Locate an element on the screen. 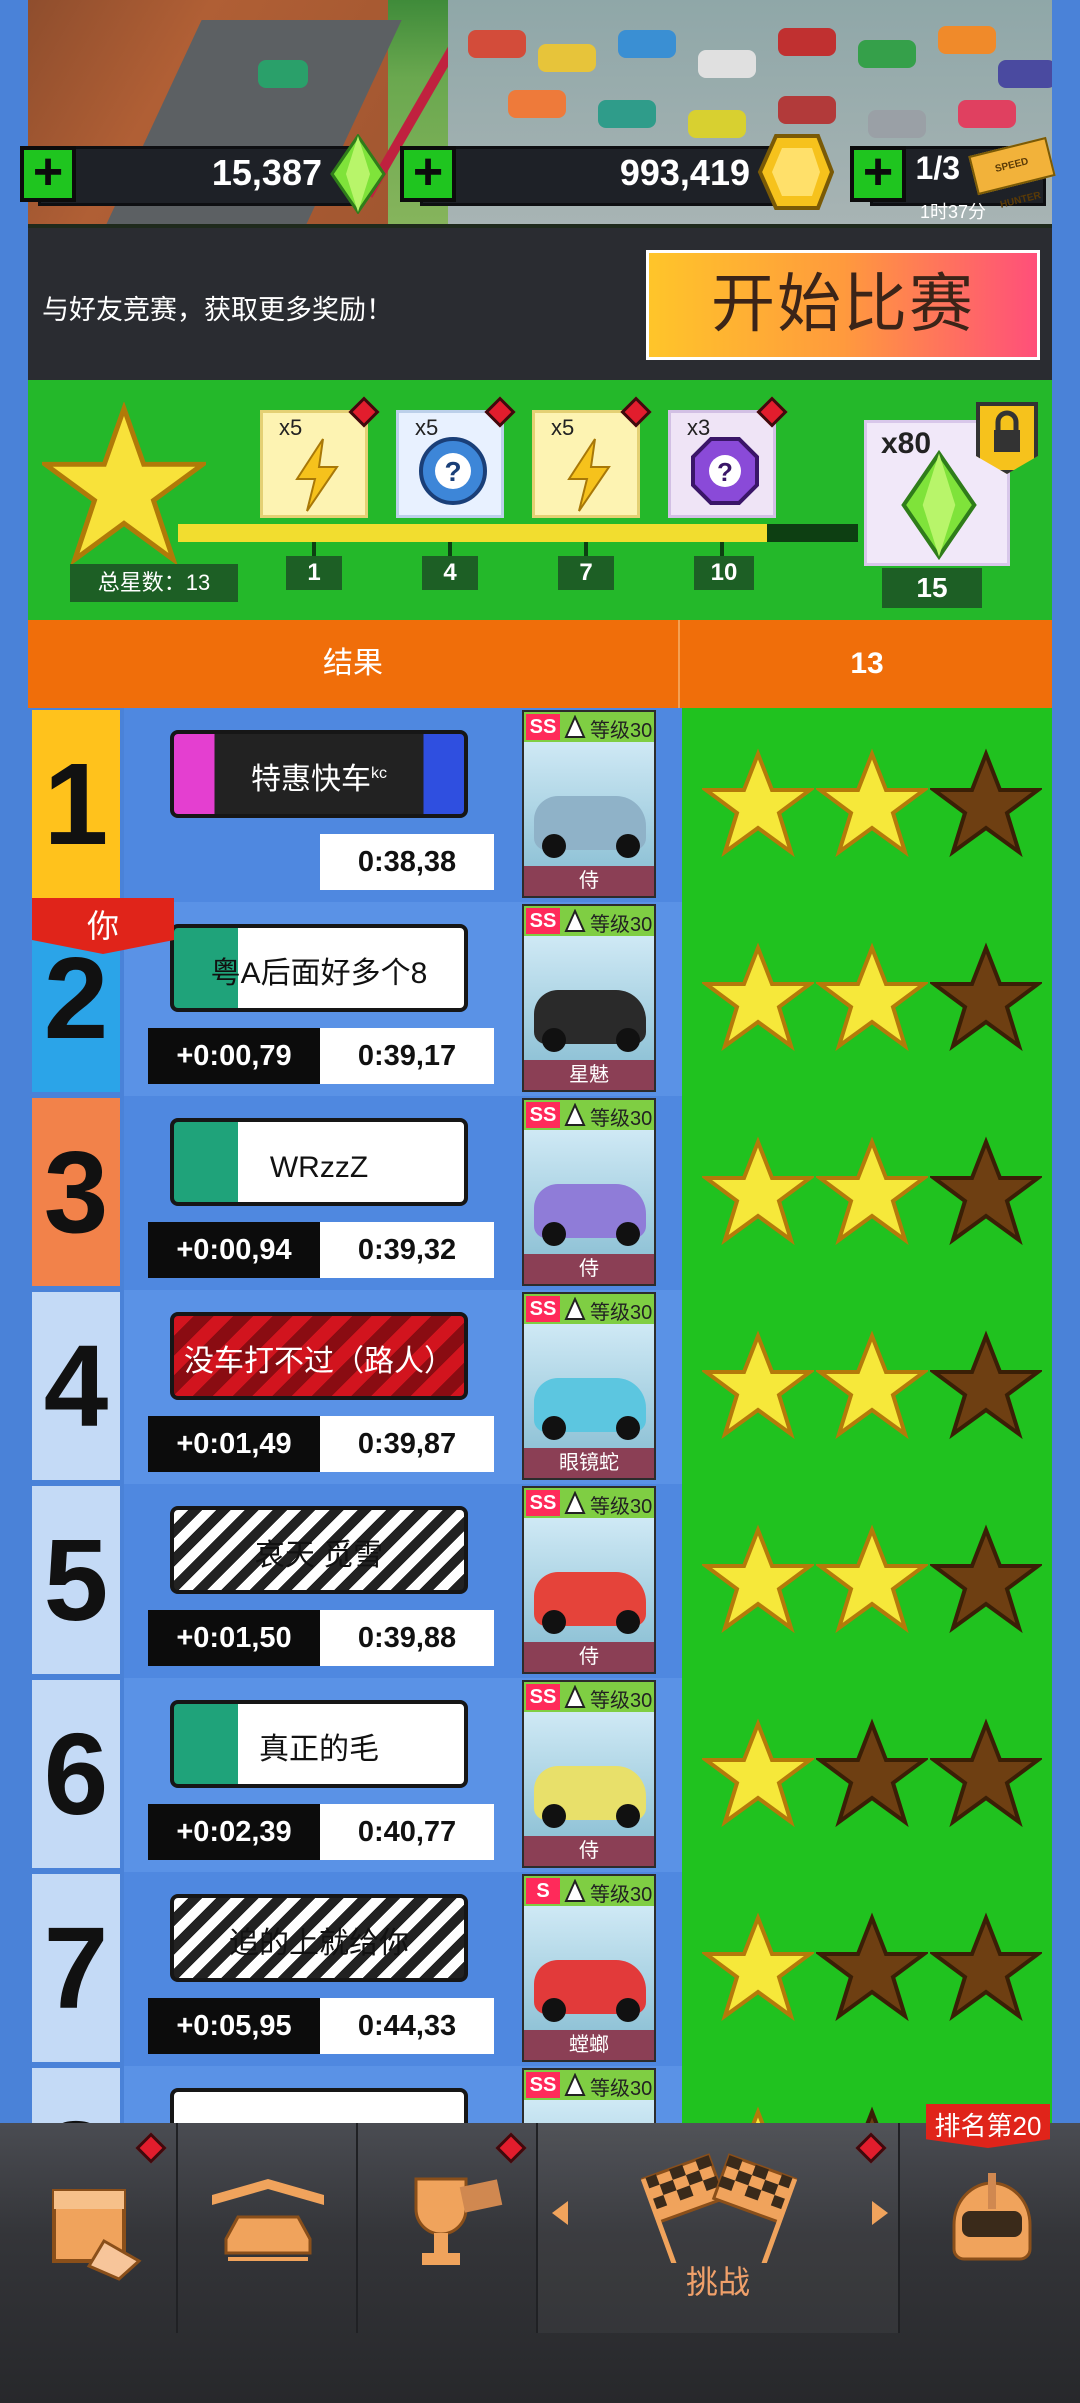 The image size is (1080, 2403). player-plate: 哀天 觅雪 is located at coordinates (319, 1550).